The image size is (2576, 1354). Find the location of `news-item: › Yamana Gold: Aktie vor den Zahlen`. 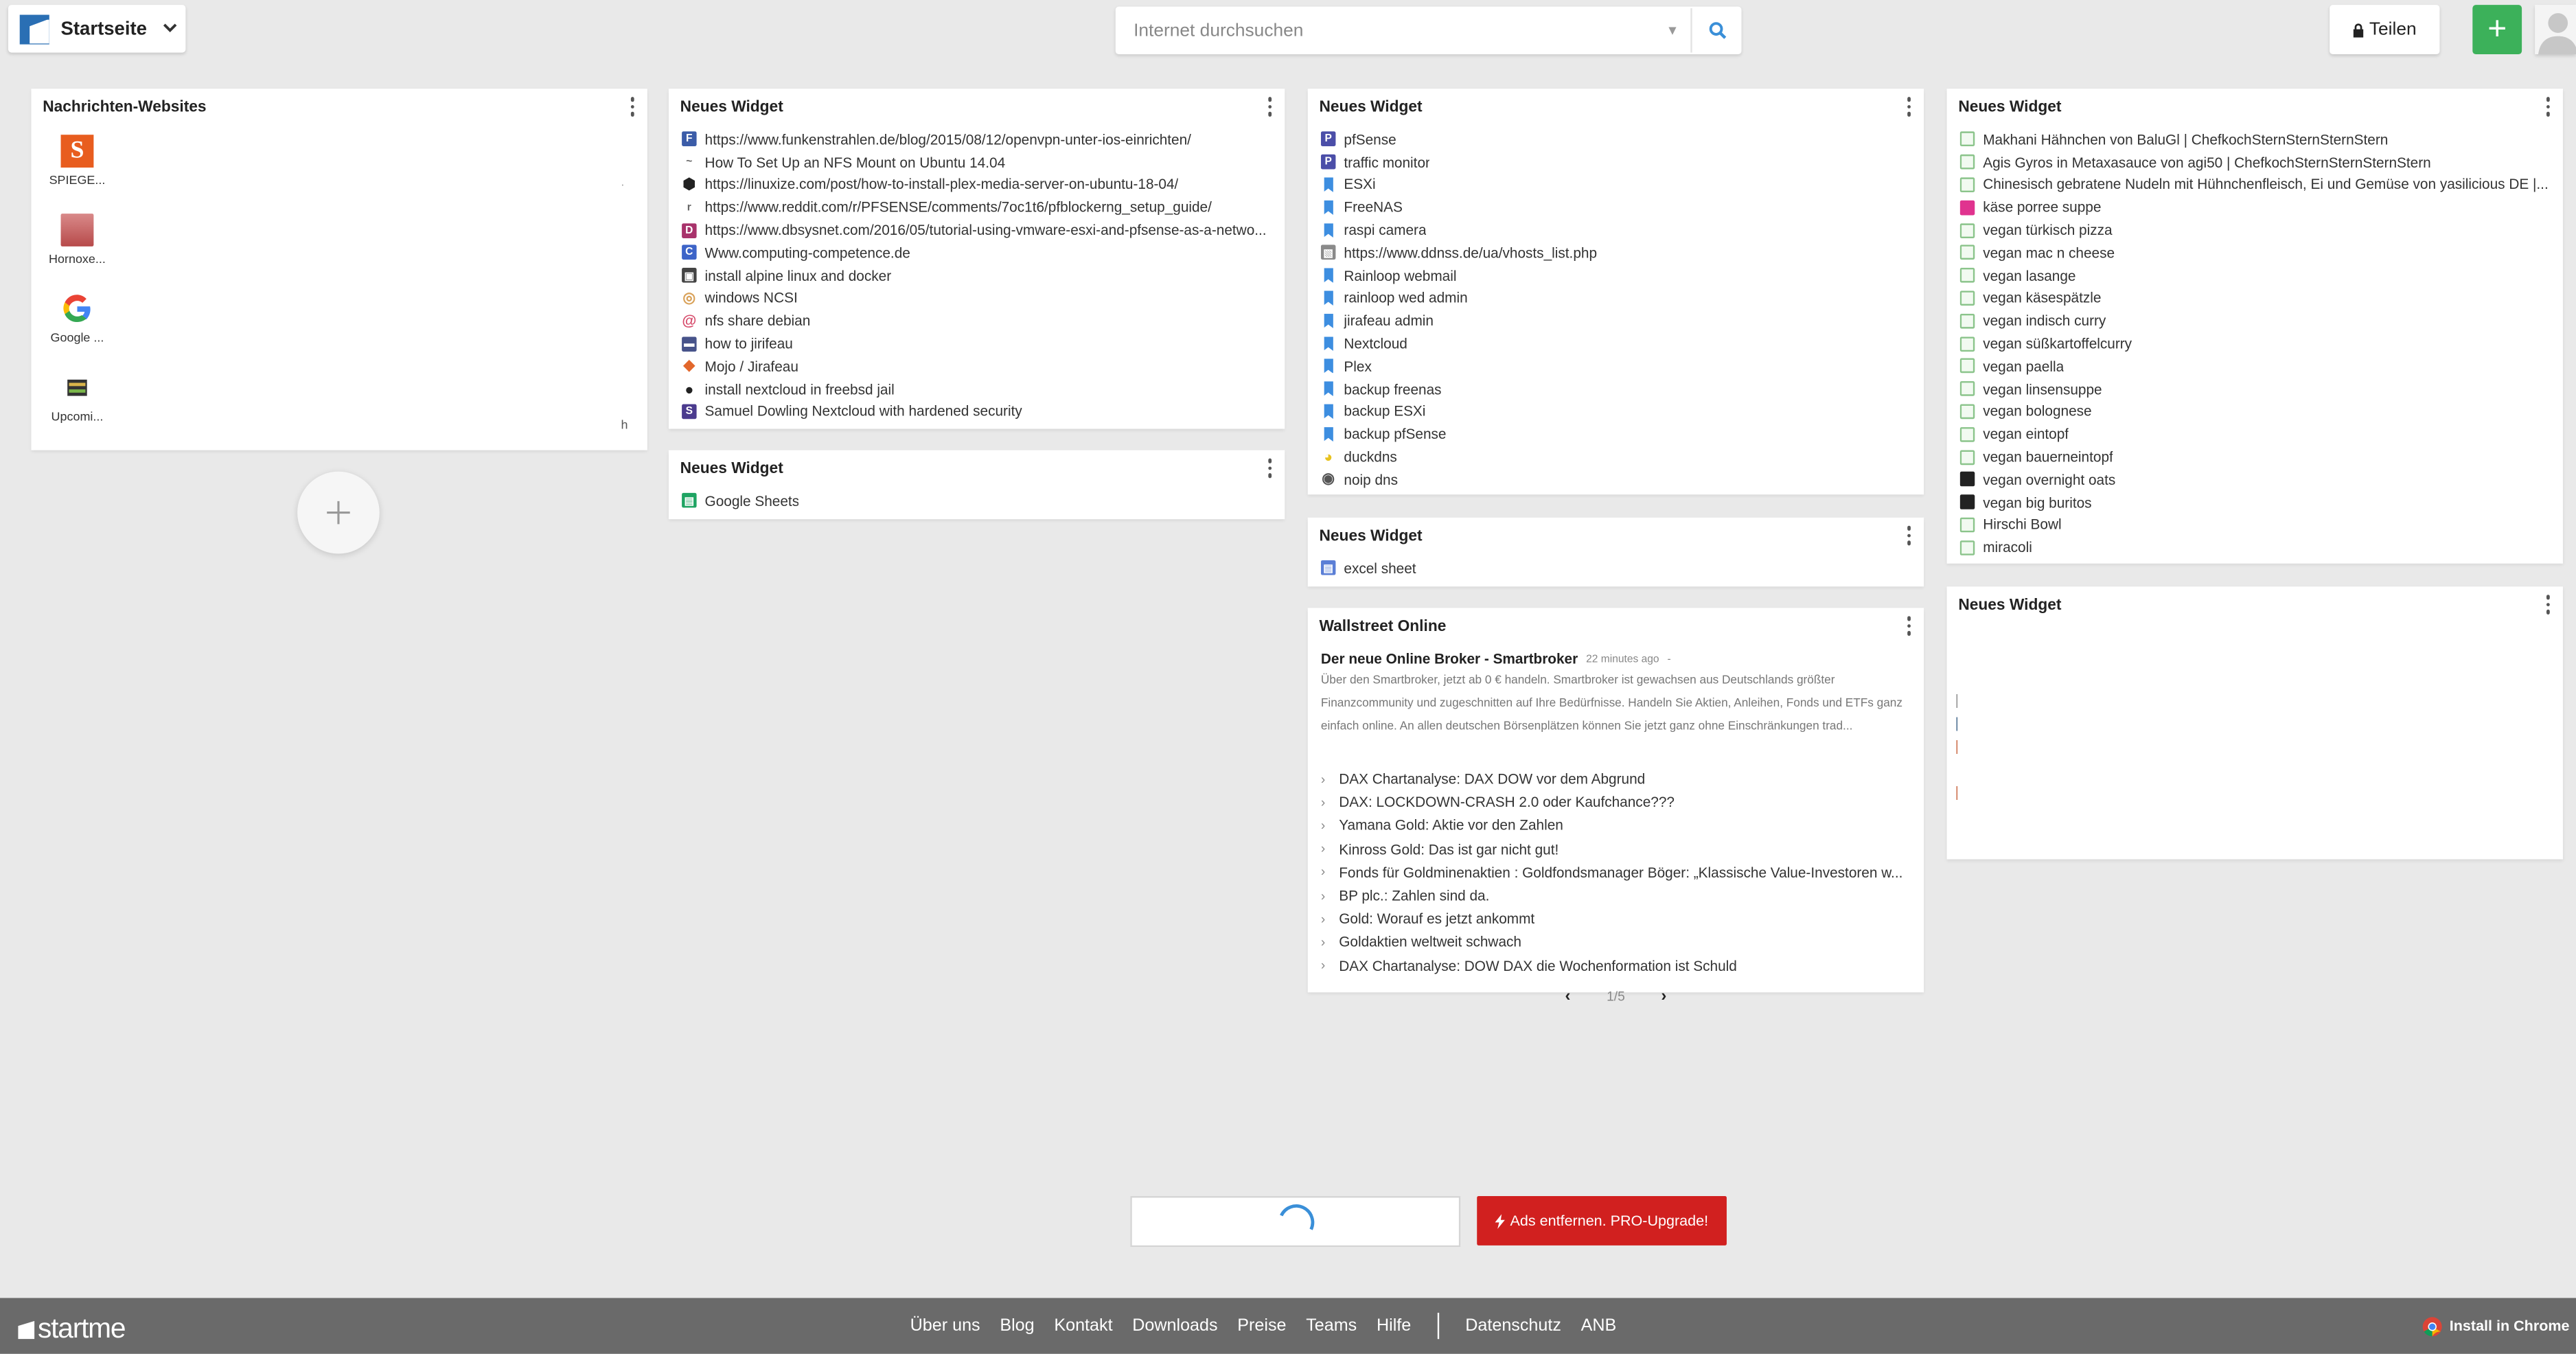

news-item: › Yamana Gold: Aktie vor den Zahlen is located at coordinates (1616, 826).